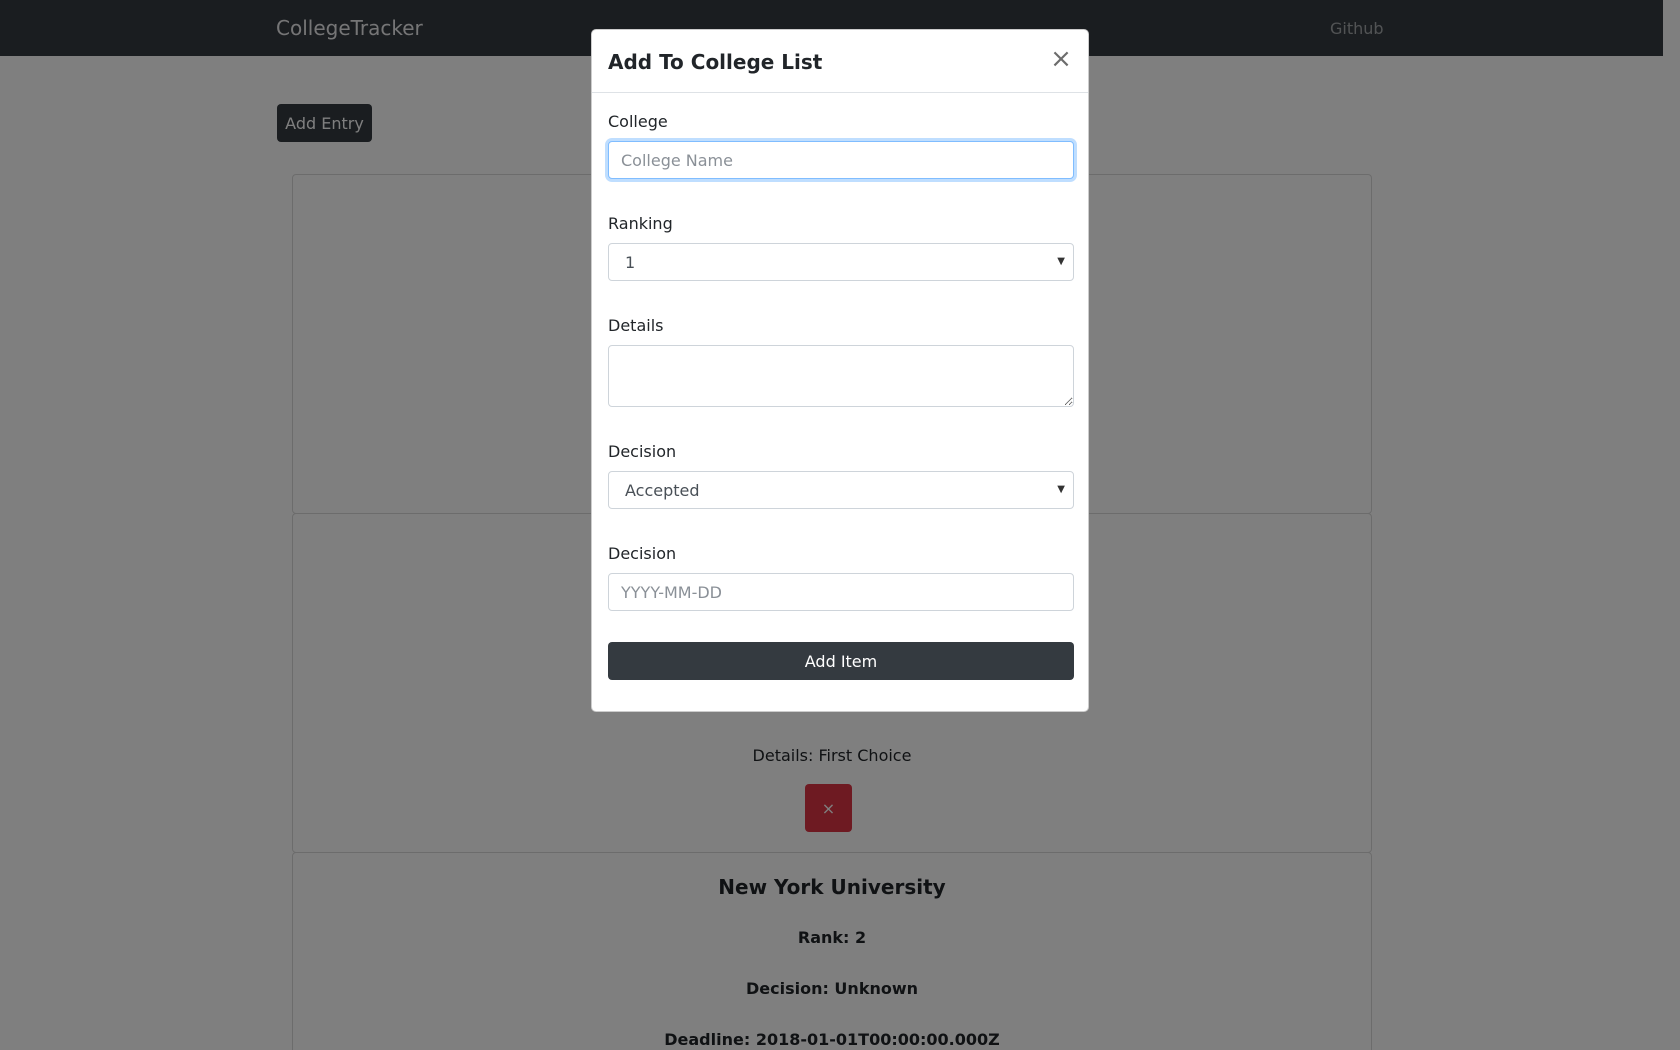 The image size is (1680, 1050). I want to click on ranking-select: 1 ▼, so click(841, 262).